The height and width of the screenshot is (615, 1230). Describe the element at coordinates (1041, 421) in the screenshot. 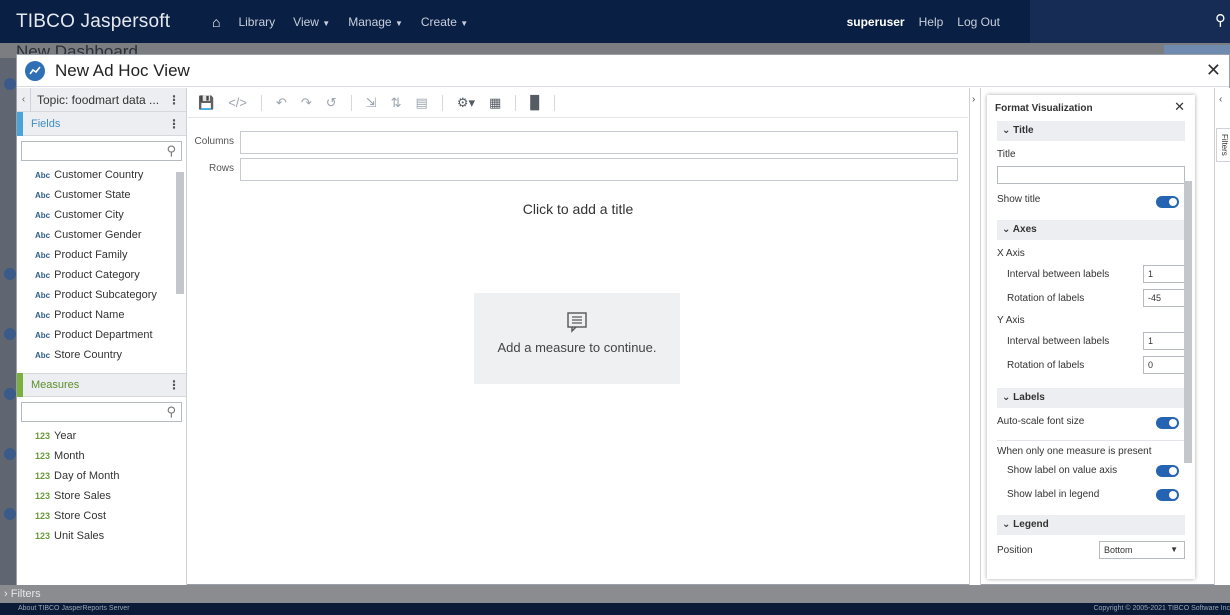

I see `auto-scale-label: Auto-scale font size` at that location.